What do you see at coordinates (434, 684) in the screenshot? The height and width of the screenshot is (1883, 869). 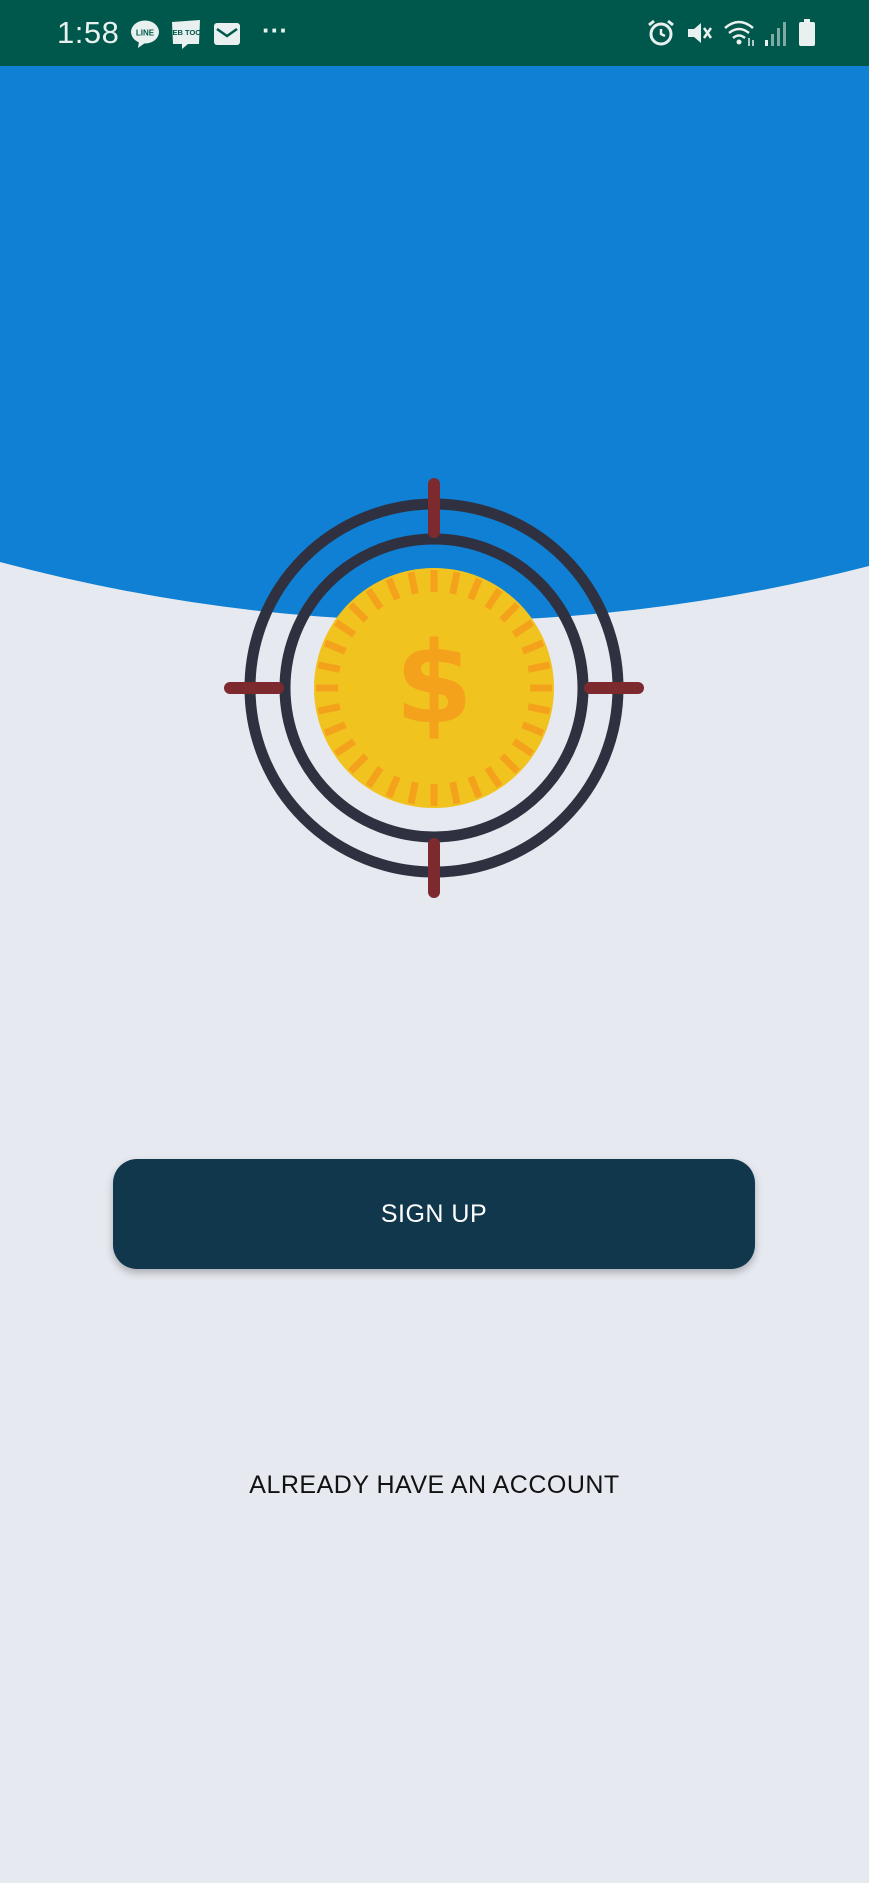 I see `dollar-sign: $` at bounding box center [434, 684].